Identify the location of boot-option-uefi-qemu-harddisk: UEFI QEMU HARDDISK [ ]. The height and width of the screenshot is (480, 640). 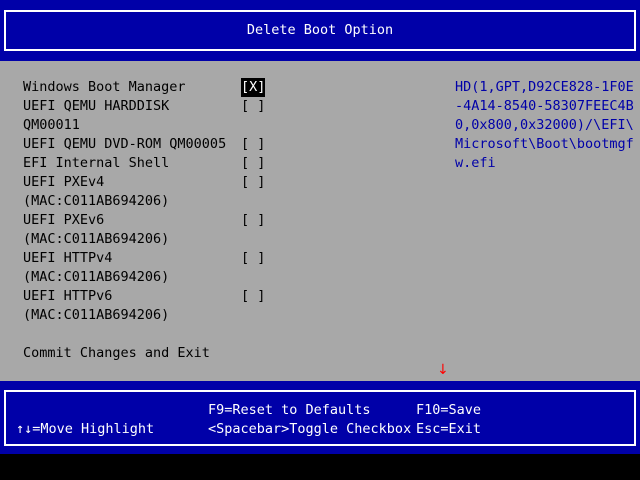
(144, 106).